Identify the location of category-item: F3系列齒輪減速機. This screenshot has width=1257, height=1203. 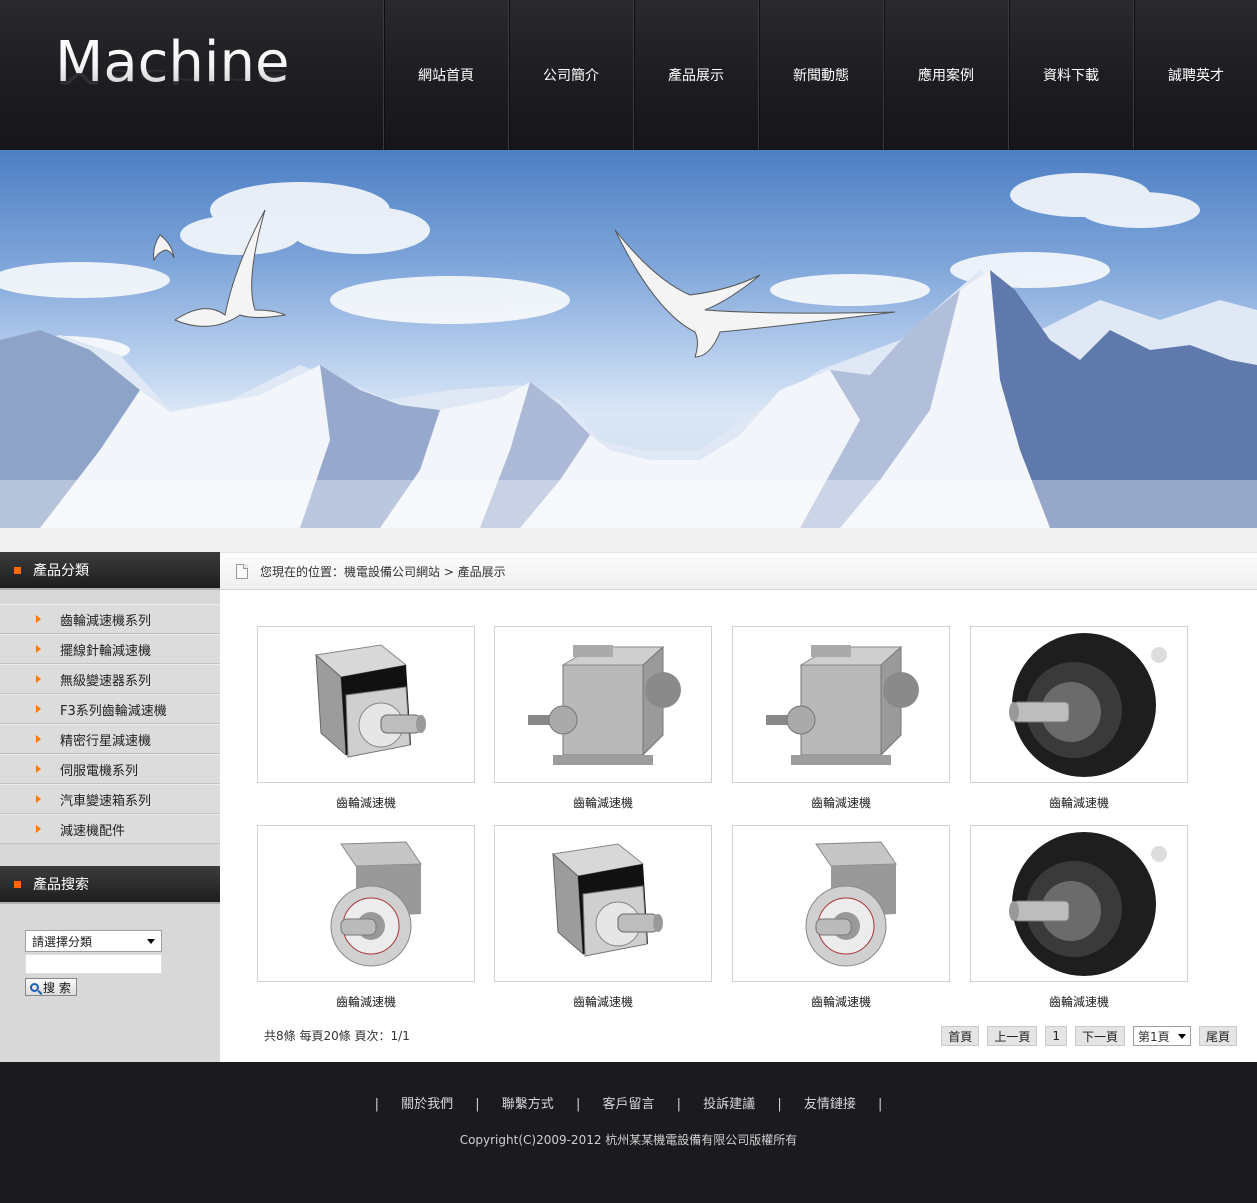
(110, 709).